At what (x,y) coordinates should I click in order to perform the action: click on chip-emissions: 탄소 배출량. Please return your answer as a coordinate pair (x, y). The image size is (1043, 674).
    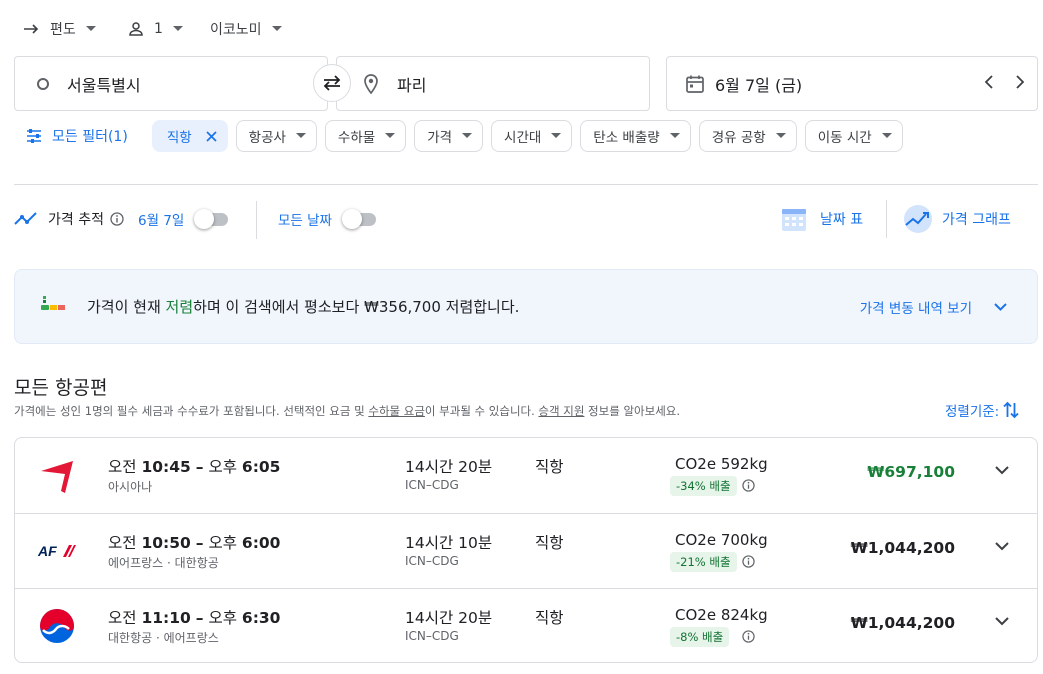
    Looking at the image, I should click on (635, 136).